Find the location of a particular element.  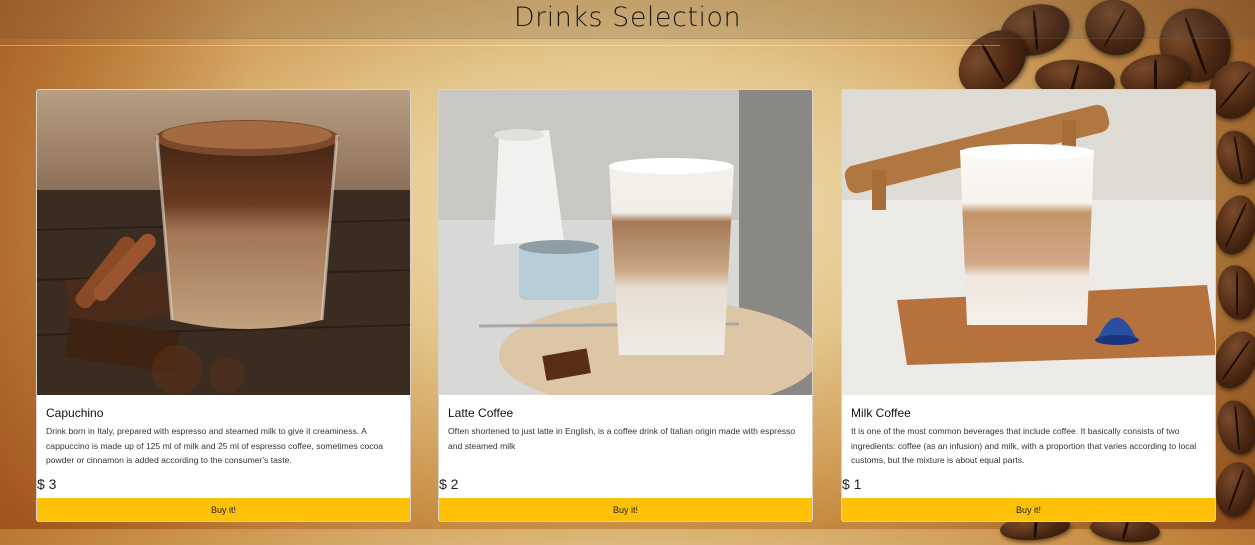

page-title: Drinks Selection is located at coordinates (627, 17).